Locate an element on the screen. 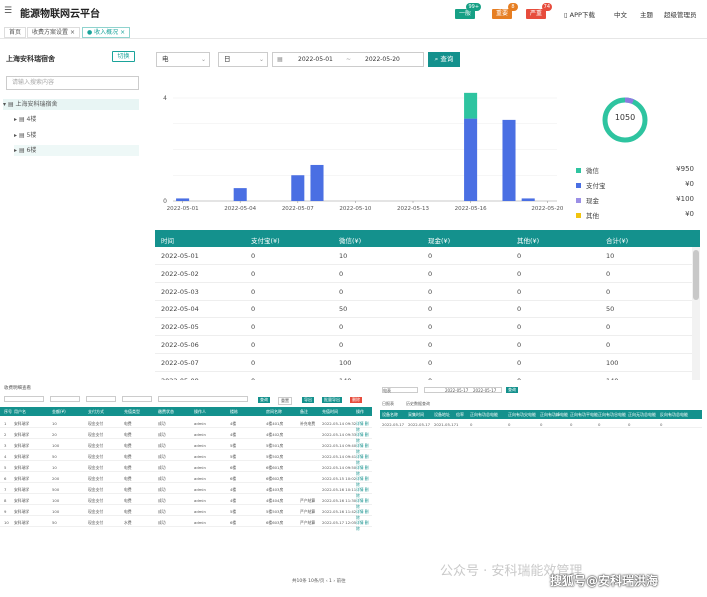  caret-down-icon: ▾ is located at coordinates (4, 104).